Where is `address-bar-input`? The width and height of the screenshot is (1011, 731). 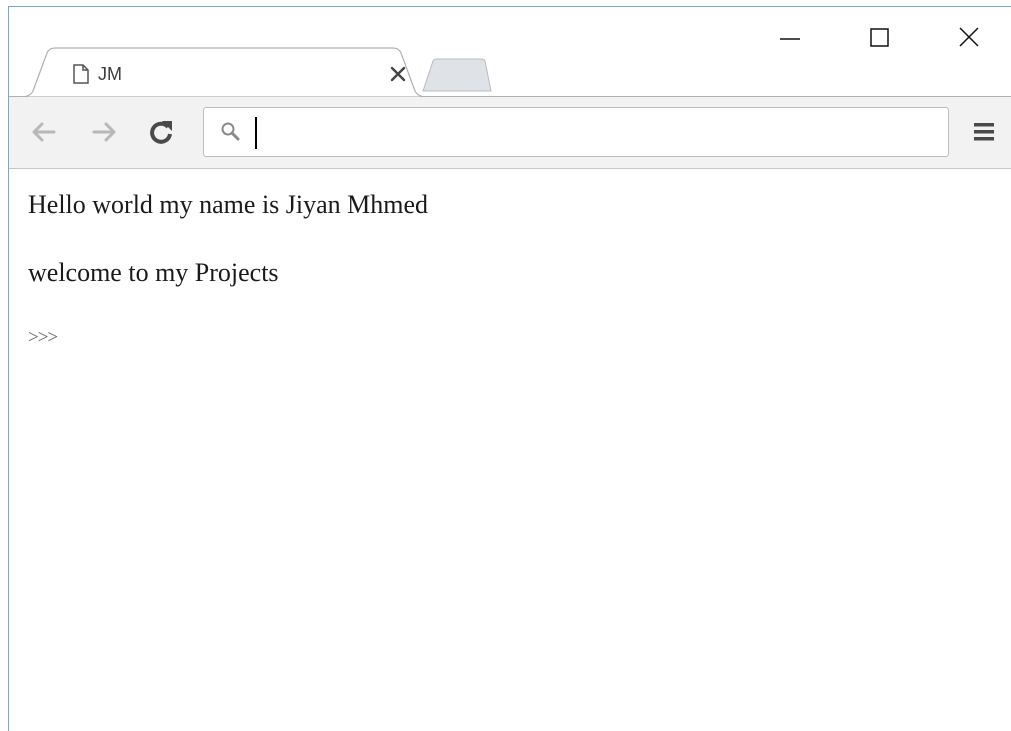
address-bar-input is located at coordinates (592, 132).